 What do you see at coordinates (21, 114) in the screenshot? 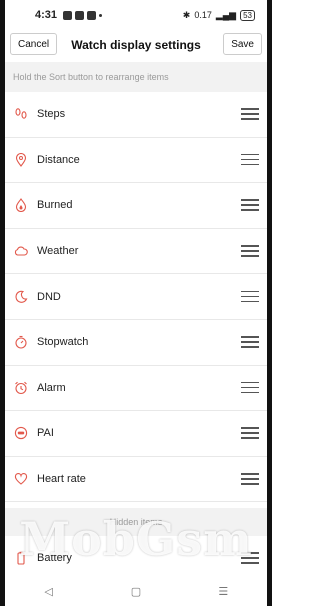
I see `footsteps-icon` at bounding box center [21, 114].